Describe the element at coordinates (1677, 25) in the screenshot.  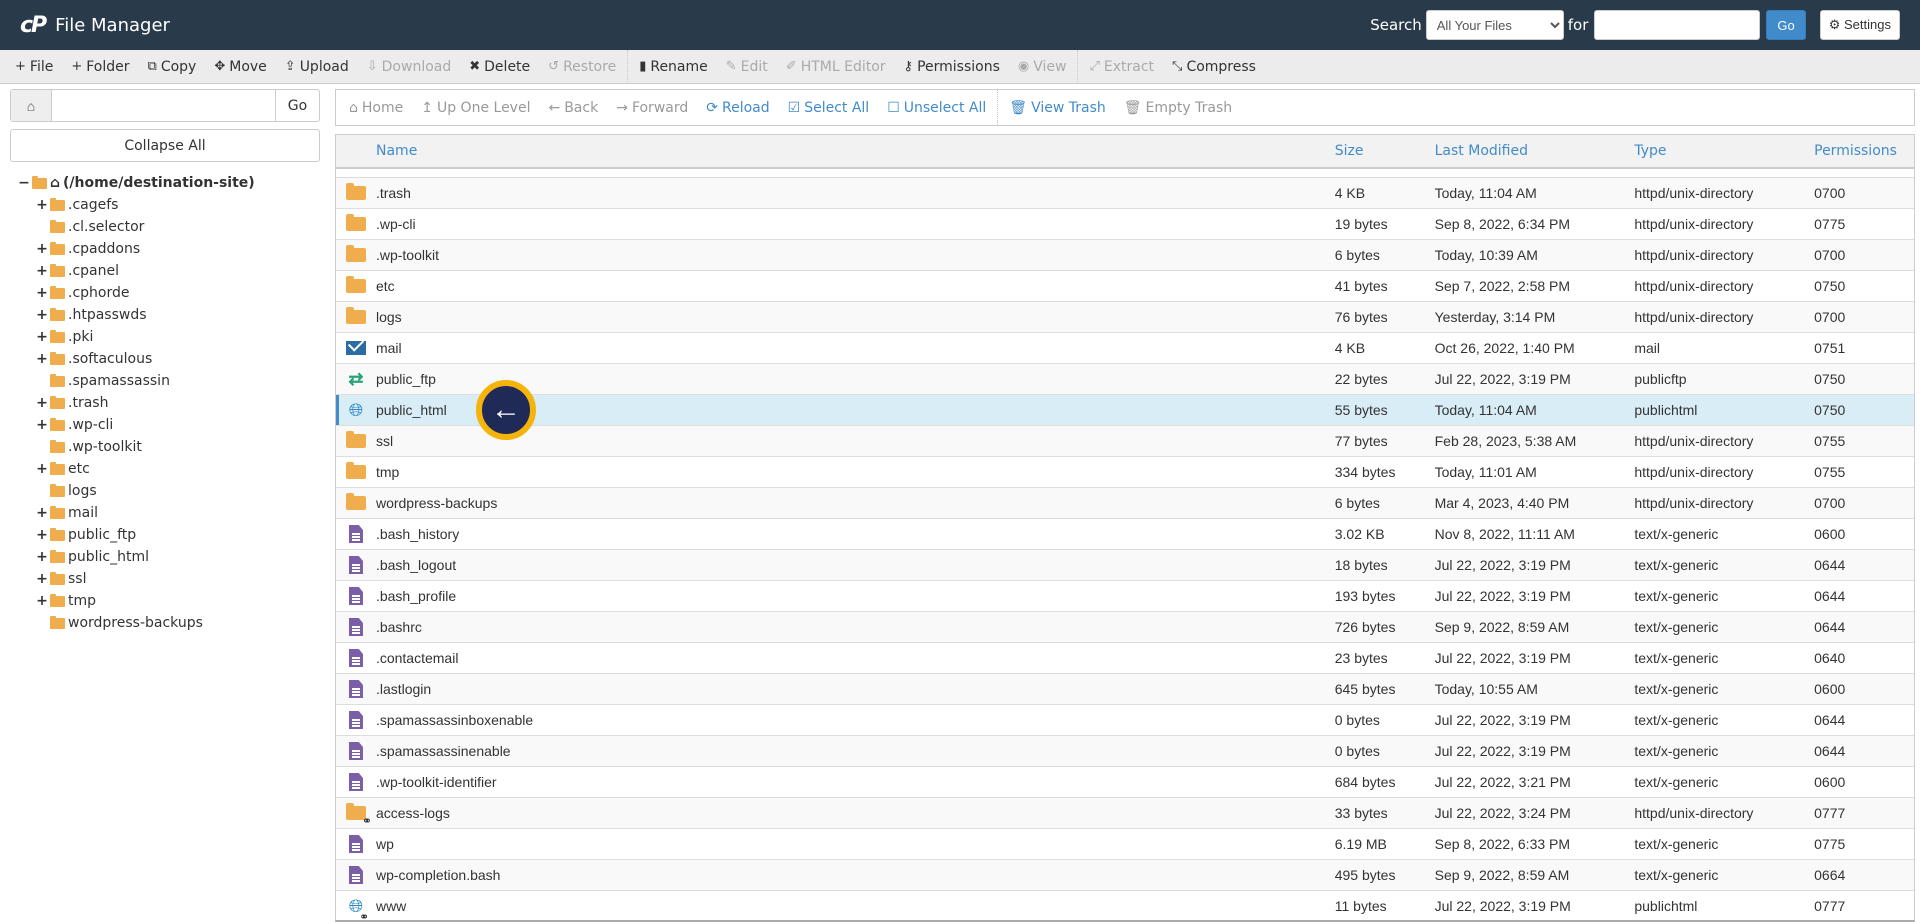
I see `search-input` at that location.